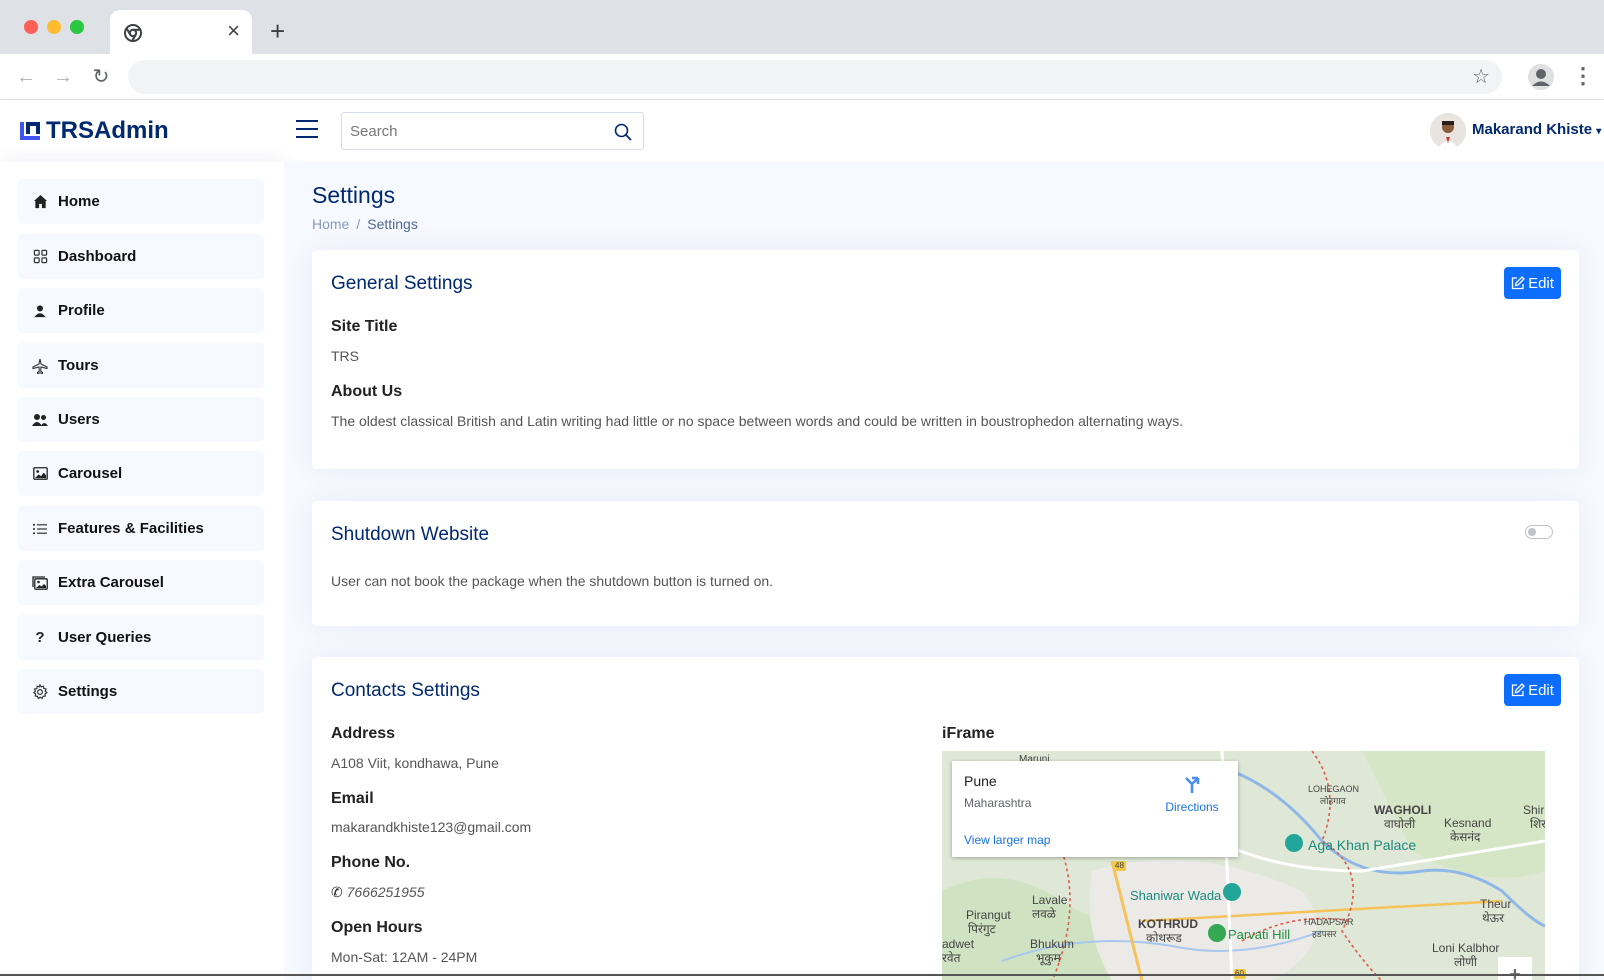 This screenshot has width=1604, height=980. I want to click on sidebar-item-extra-carousel: Extra Carousel, so click(141, 582).